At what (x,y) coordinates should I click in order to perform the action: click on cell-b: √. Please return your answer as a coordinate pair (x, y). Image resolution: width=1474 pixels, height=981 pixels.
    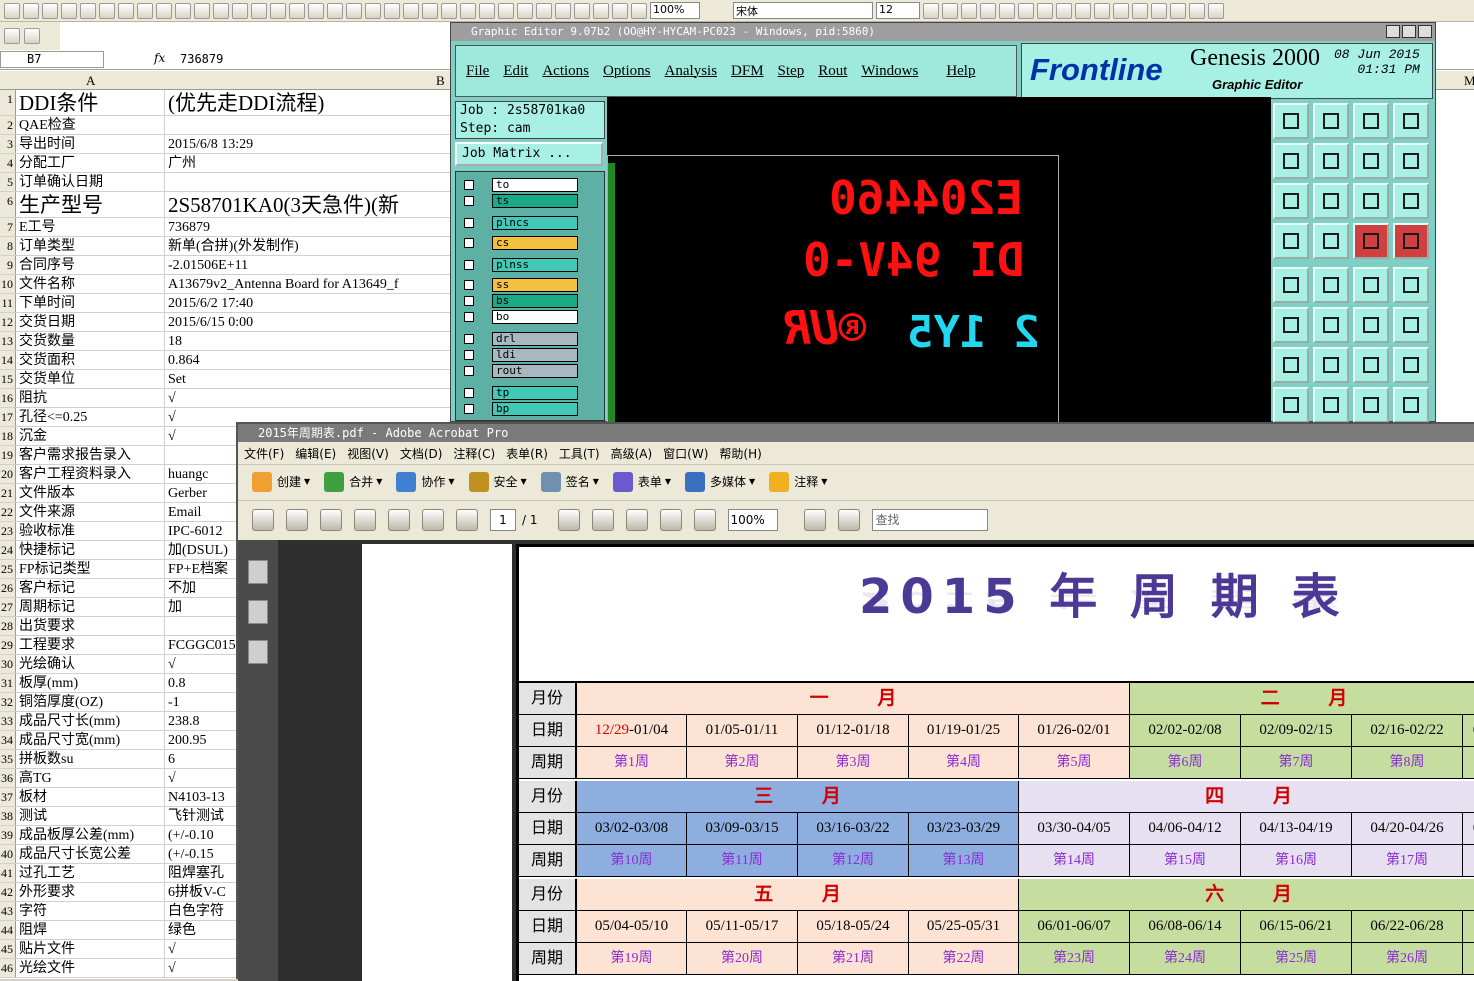
    Looking at the image, I should click on (317, 398).